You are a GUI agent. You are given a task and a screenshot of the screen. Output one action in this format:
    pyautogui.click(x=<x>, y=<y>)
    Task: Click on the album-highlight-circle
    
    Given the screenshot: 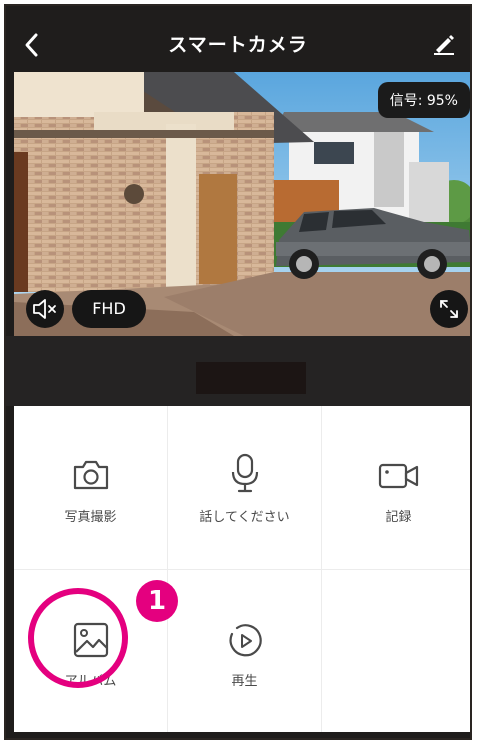 What is the action you would take?
    pyautogui.click(x=78, y=638)
    